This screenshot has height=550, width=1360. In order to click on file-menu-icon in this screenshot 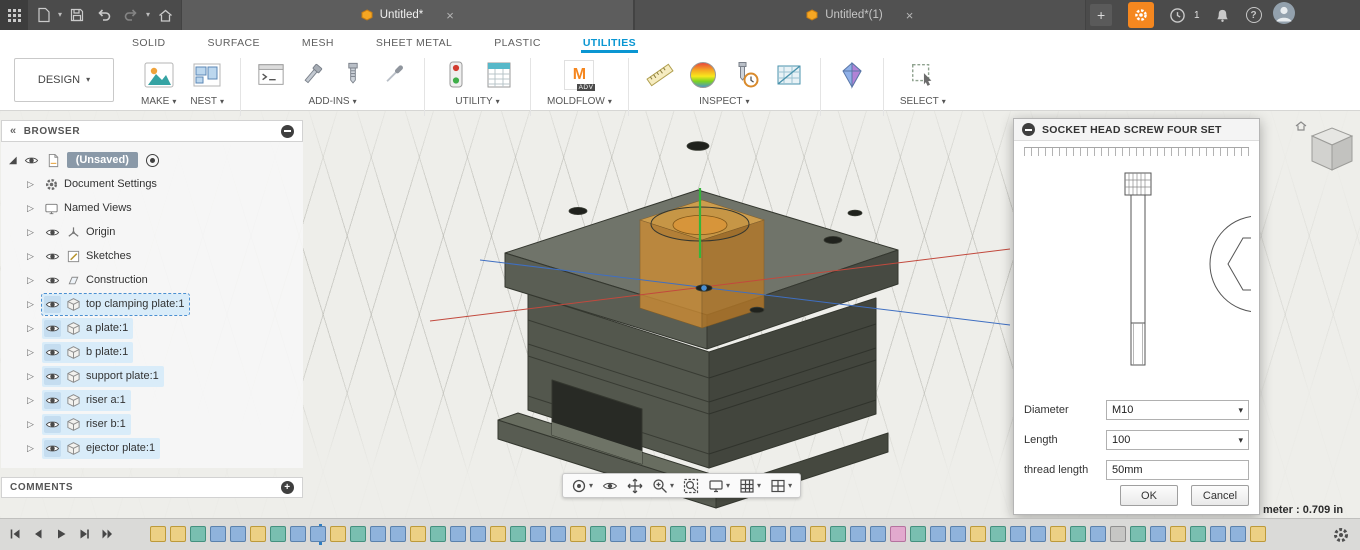, I will do `click(43, 15)`.